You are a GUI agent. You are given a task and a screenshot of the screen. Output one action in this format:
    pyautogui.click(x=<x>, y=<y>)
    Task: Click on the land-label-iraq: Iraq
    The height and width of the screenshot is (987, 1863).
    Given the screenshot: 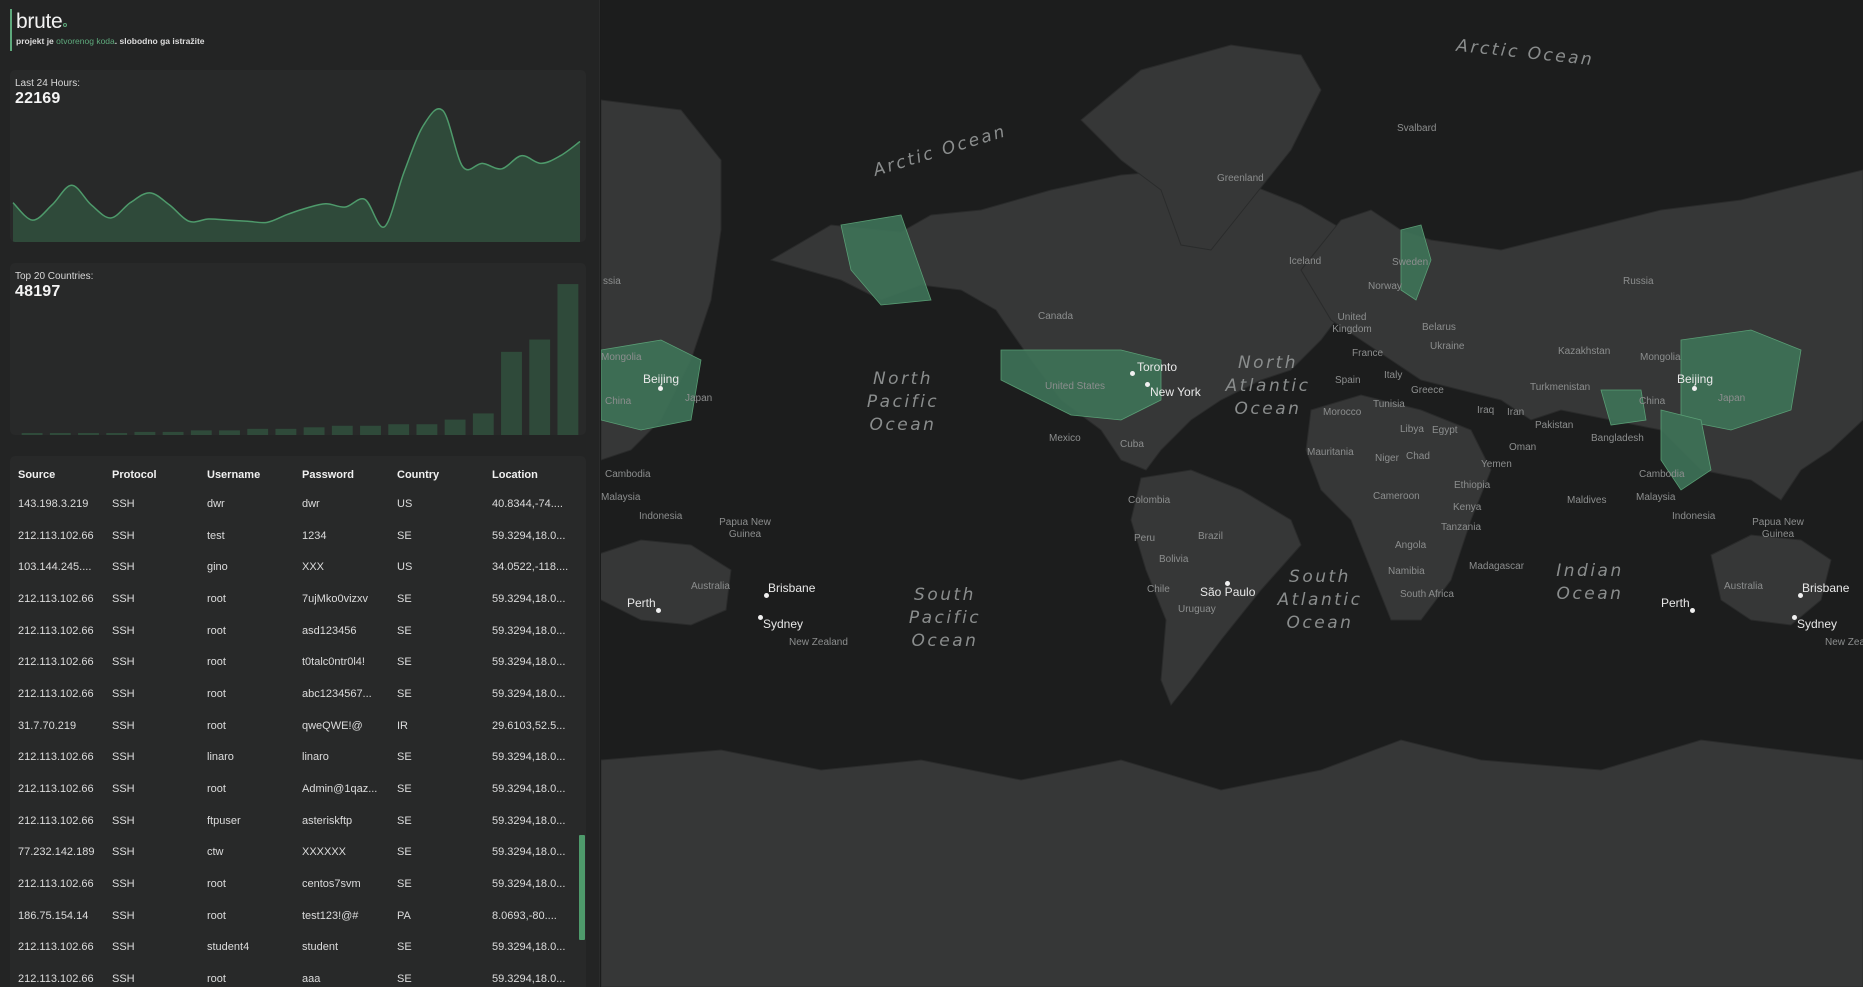 What is the action you would take?
    pyautogui.click(x=1486, y=410)
    